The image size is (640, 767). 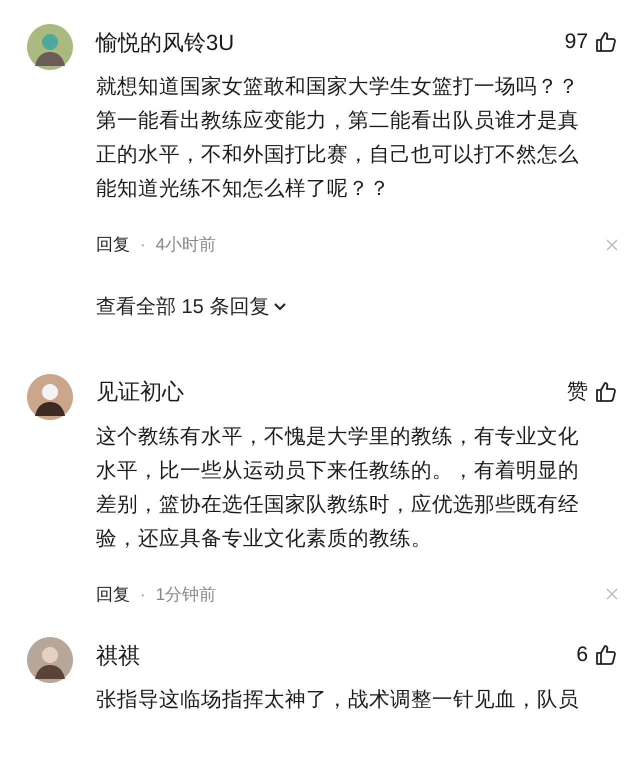 I want to click on user-name: 见证初心, so click(x=140, y=391).